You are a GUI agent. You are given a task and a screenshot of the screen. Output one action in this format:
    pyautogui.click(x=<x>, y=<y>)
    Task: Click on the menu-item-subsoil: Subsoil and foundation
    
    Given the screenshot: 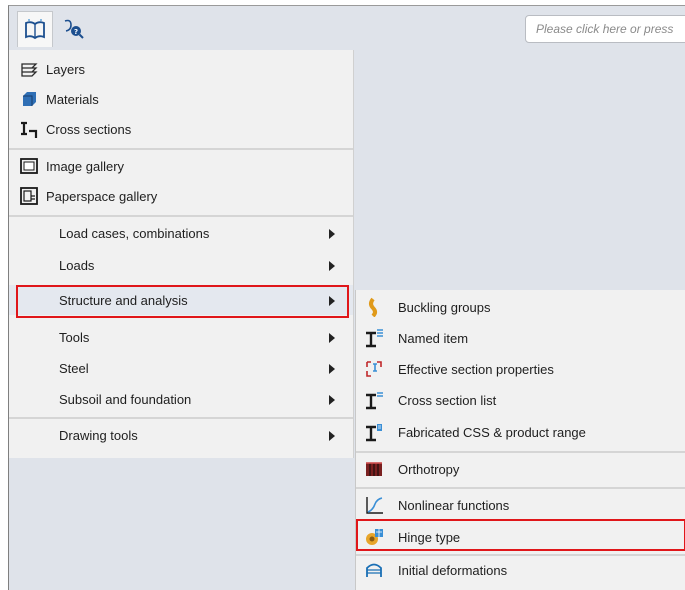 What is the action you would take?
    pyautogui.click(x=181, y=399)
    